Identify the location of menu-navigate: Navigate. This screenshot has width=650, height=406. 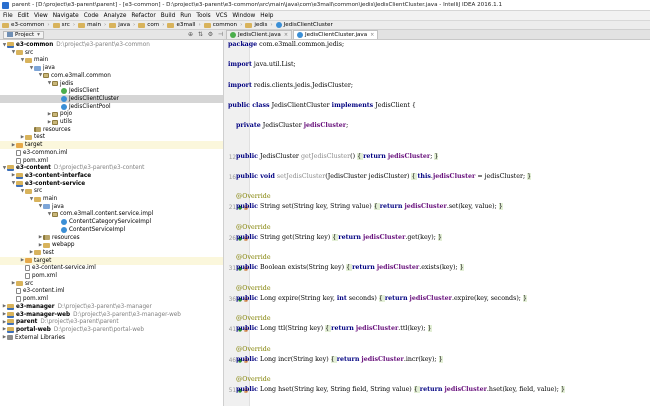
(66, 16).